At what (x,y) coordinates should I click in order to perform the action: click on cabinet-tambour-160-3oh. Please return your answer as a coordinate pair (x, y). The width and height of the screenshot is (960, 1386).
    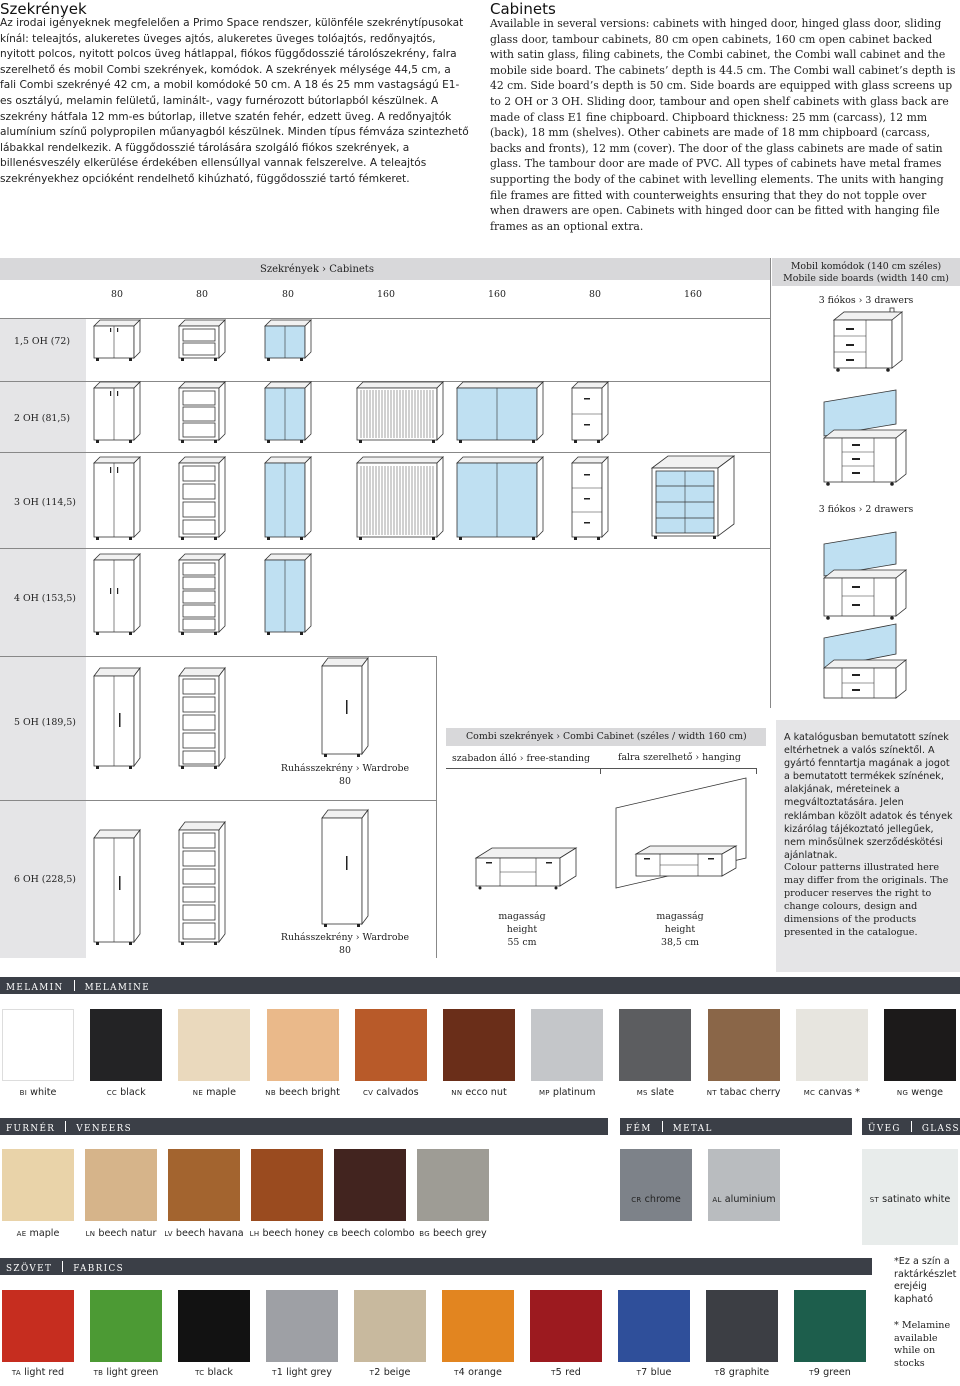
    Looking at the image, I should click on (400, 498).